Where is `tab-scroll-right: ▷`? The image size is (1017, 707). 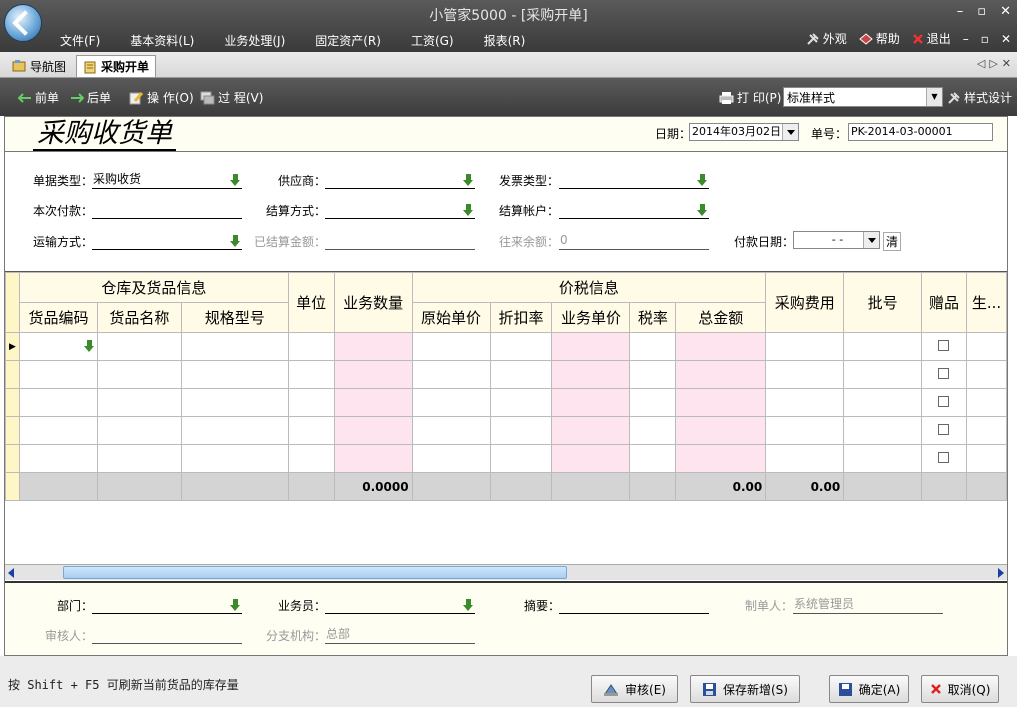
tab-scroll-right: ▷ is located at coordinates (993, 63).